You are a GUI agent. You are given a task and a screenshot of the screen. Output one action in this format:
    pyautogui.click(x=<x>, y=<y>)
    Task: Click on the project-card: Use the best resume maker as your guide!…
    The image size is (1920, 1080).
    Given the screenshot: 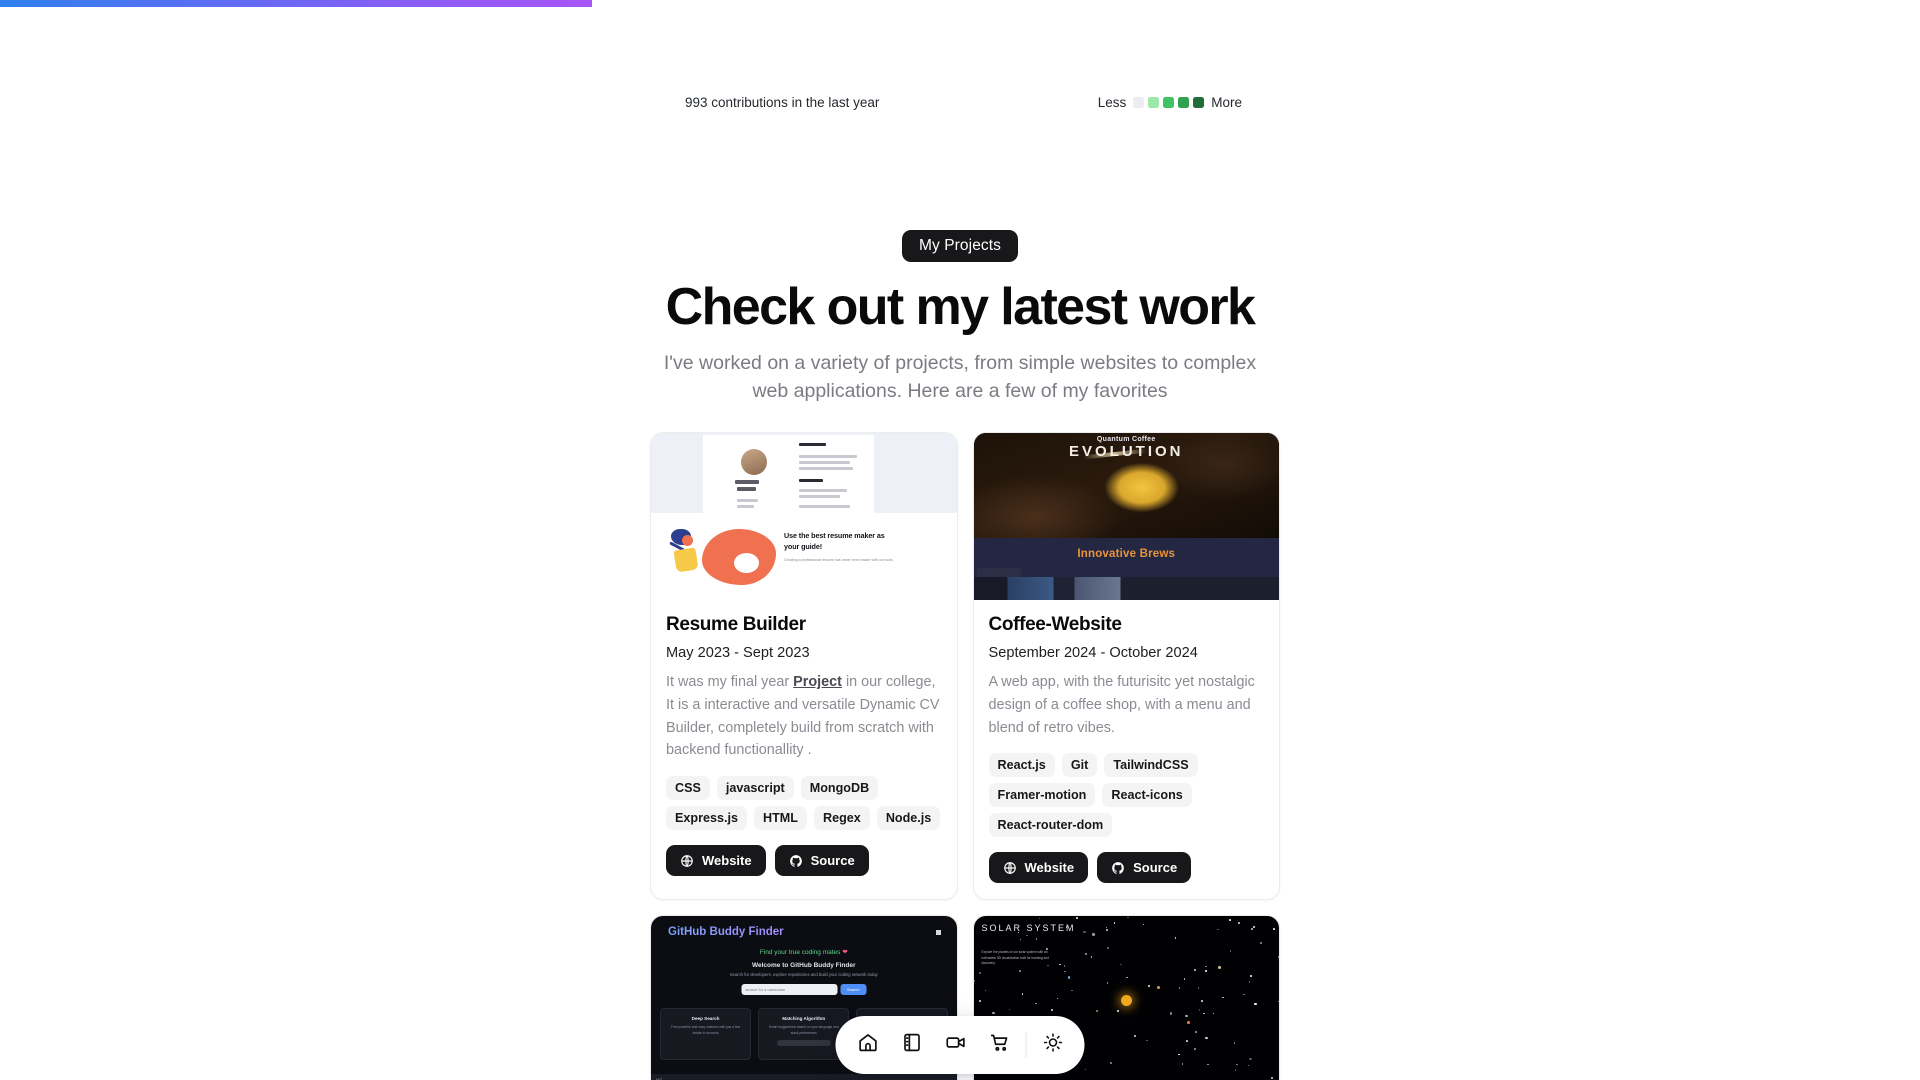 What is the action you would take?
    pyautogui.click(x=804, y=666)
    